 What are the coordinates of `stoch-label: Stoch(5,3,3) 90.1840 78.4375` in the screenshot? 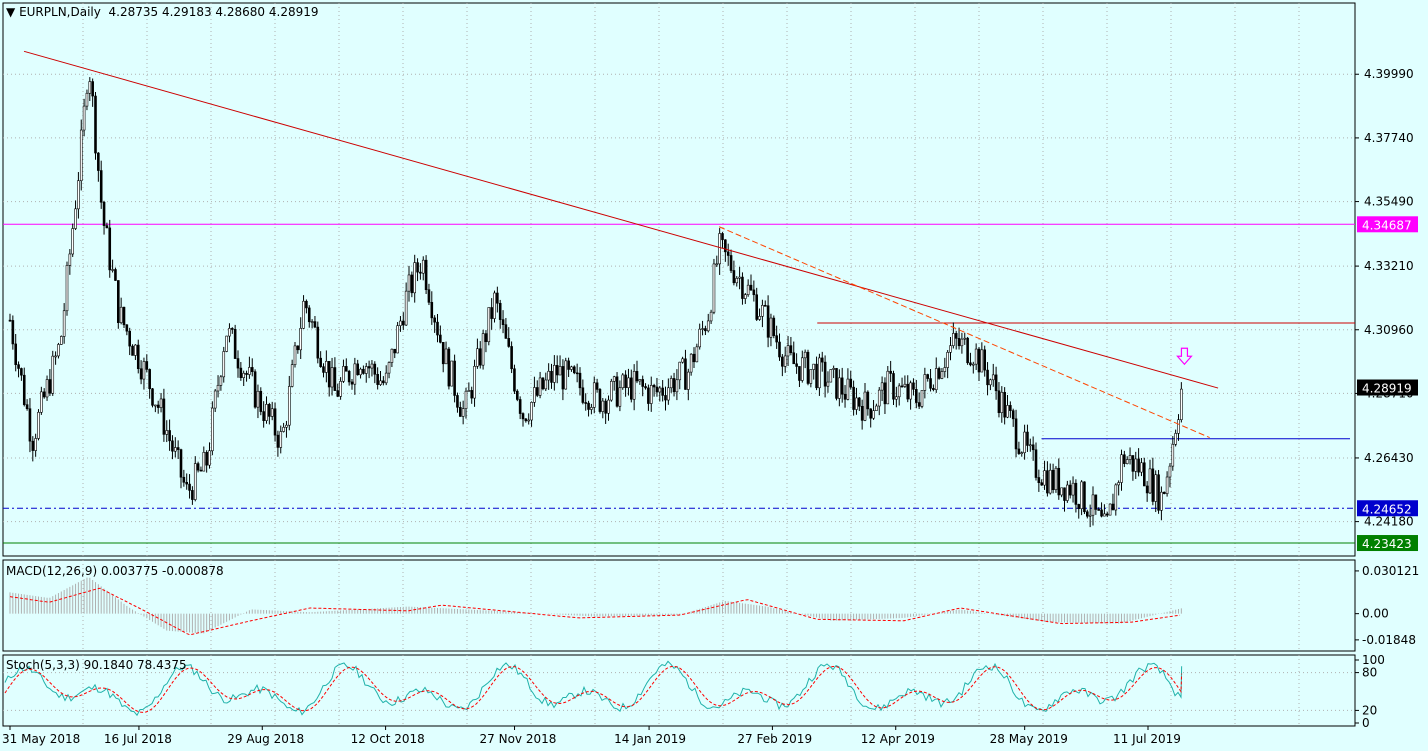 It's located at (96, 665).